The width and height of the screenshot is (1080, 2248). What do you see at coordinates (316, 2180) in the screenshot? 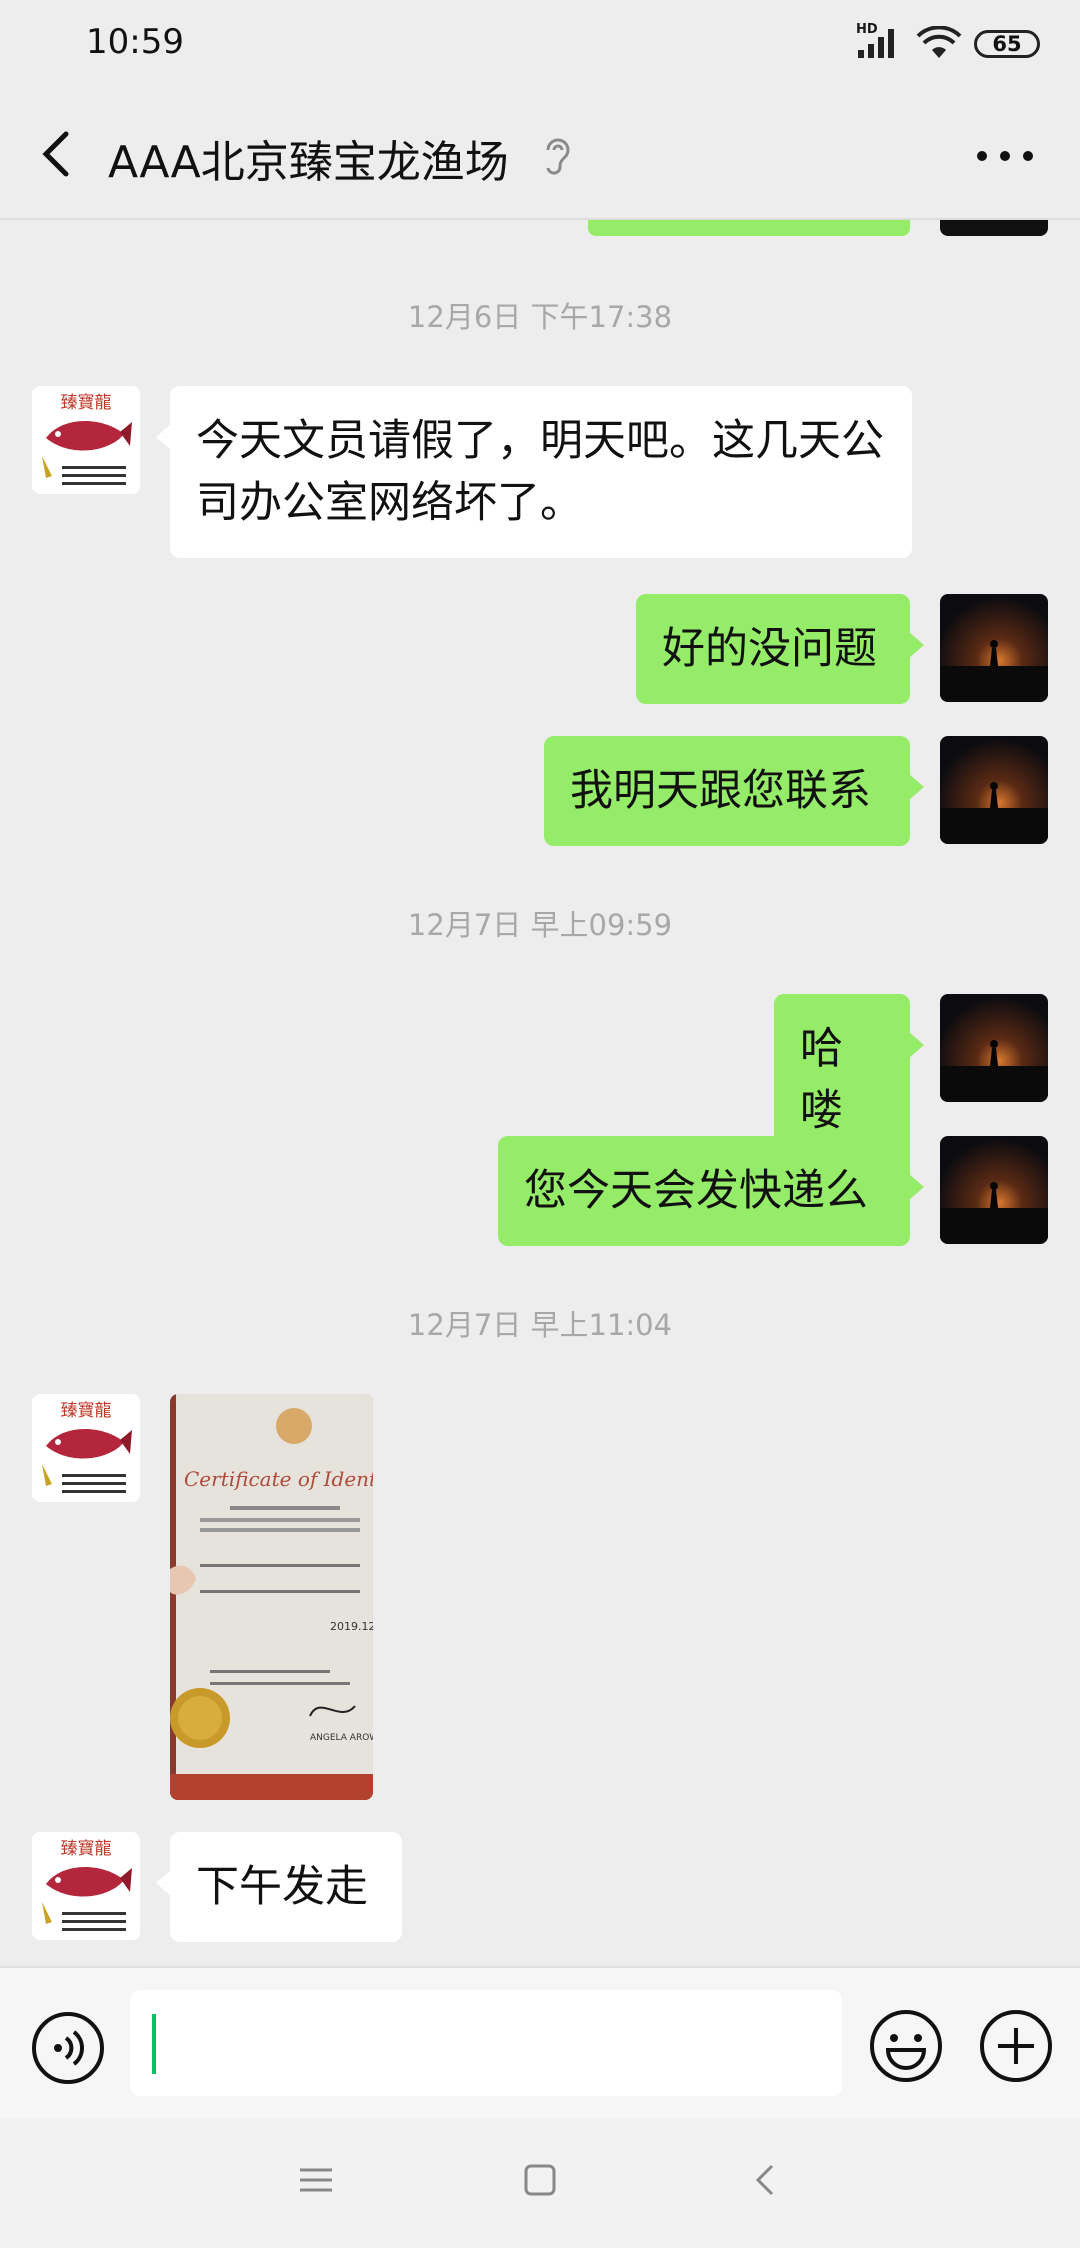
I see `menu-icon` at bounding box center [316, 2180].